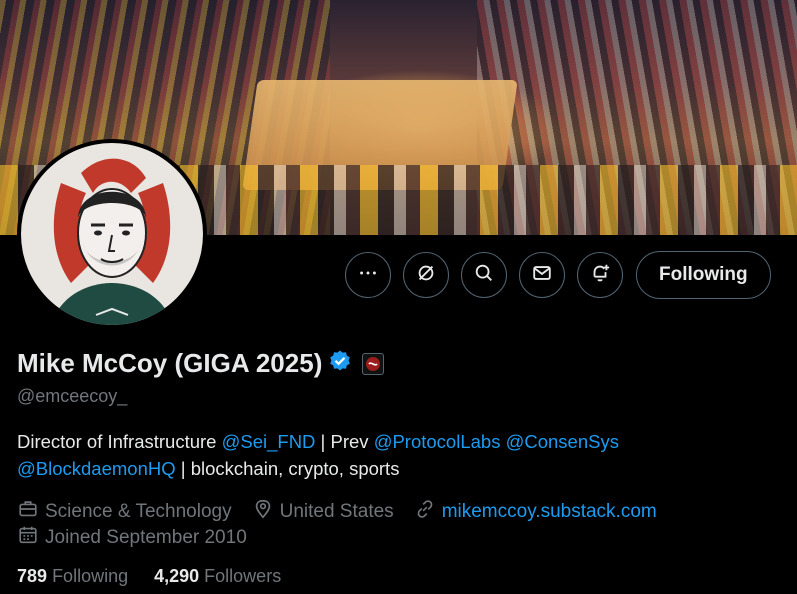 The image size is (797, 594). I want to click on joined-label: Joined September 2010, so click(146, 537).